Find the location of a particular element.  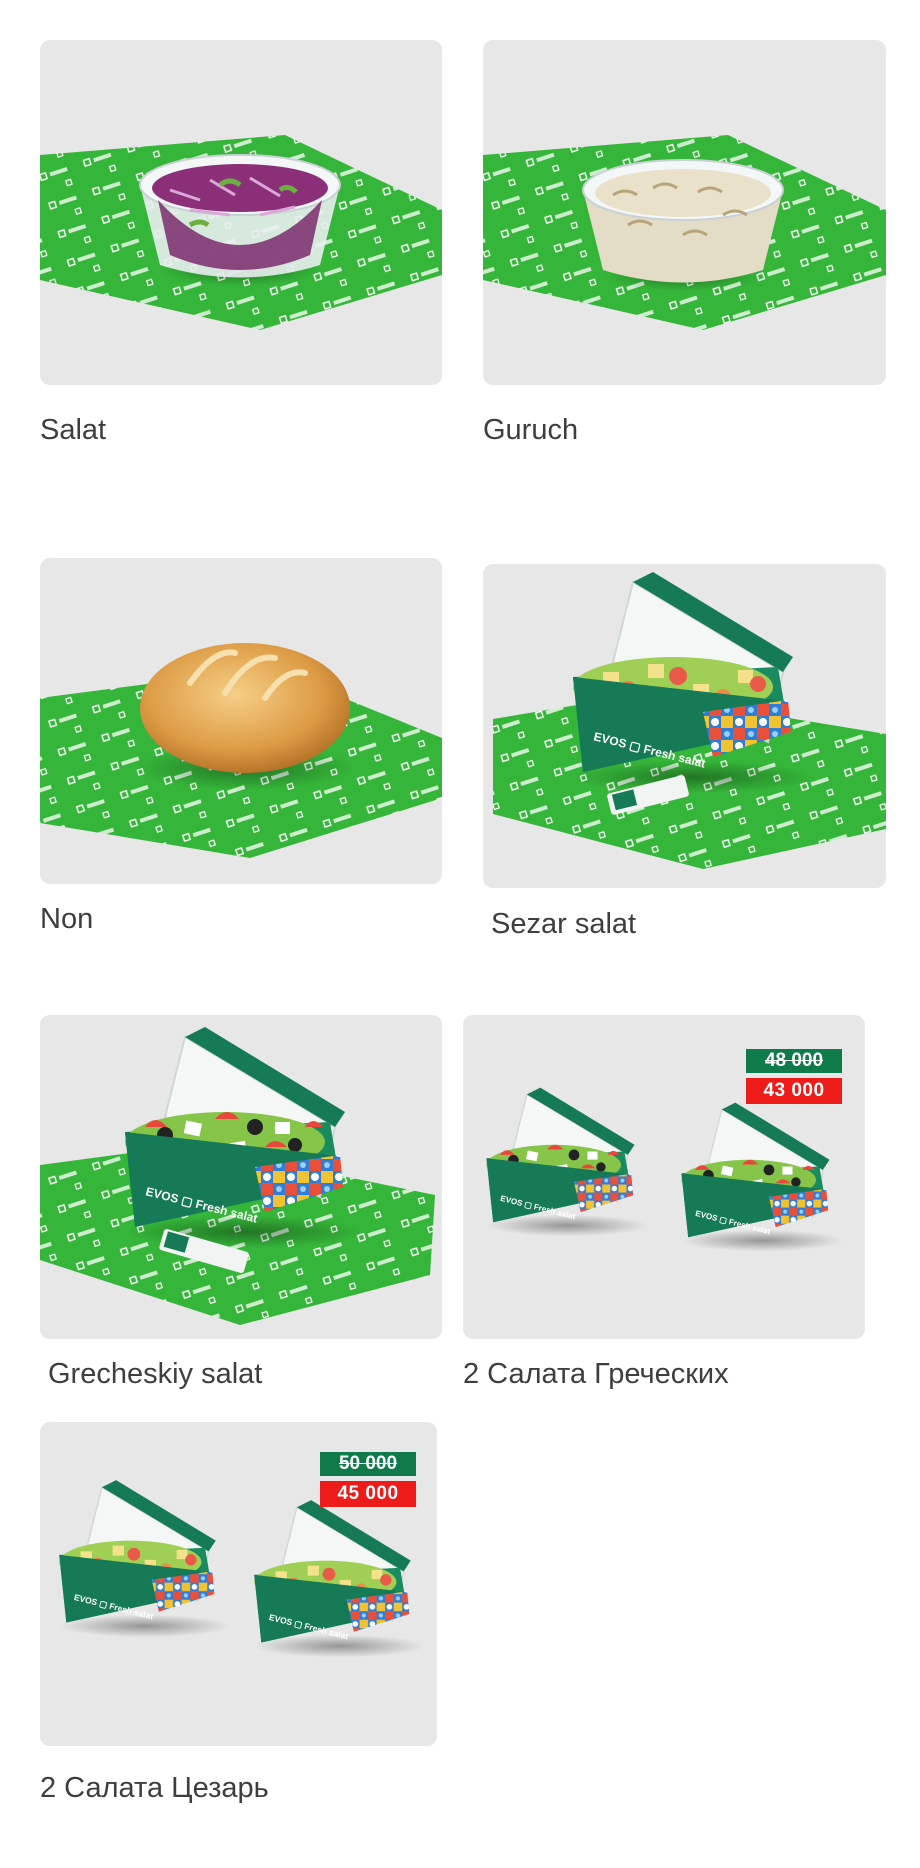

non-image is located at coordinates (241, 750).